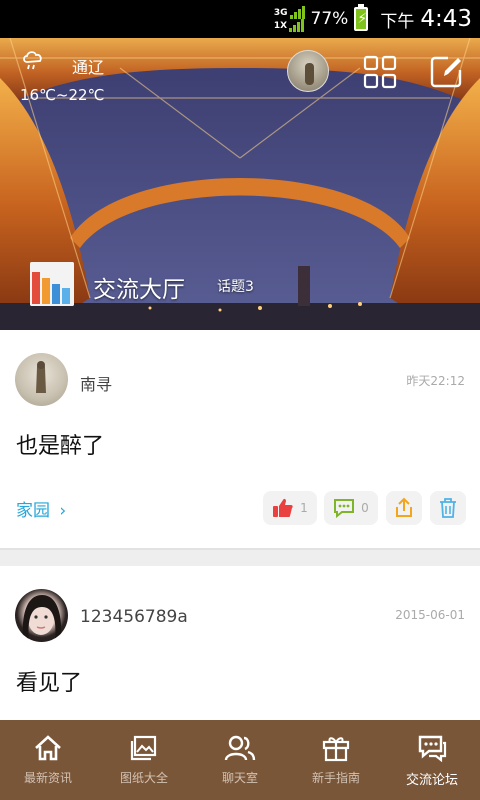 The width and height of the screenshot is (480, 800). Describe the element at coordinates (32, 60) in the screenshot. I see `cloud-rain-icon` at that location.